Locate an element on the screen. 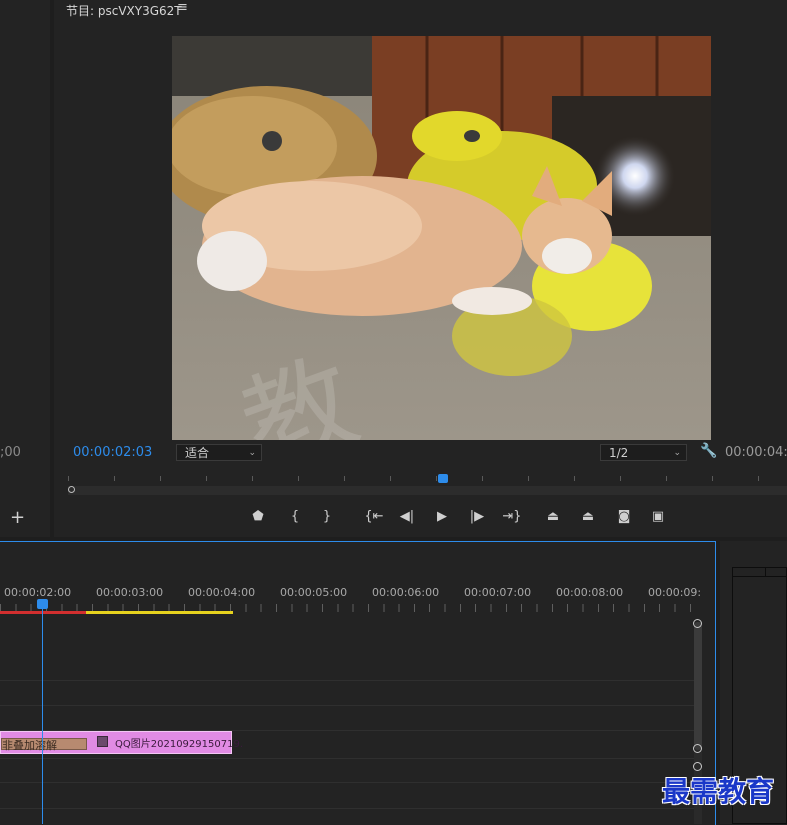 The image size is (787, 825). program-monitor-title: 节目: pscVXY3G62T is located at coordinates (124, 10).